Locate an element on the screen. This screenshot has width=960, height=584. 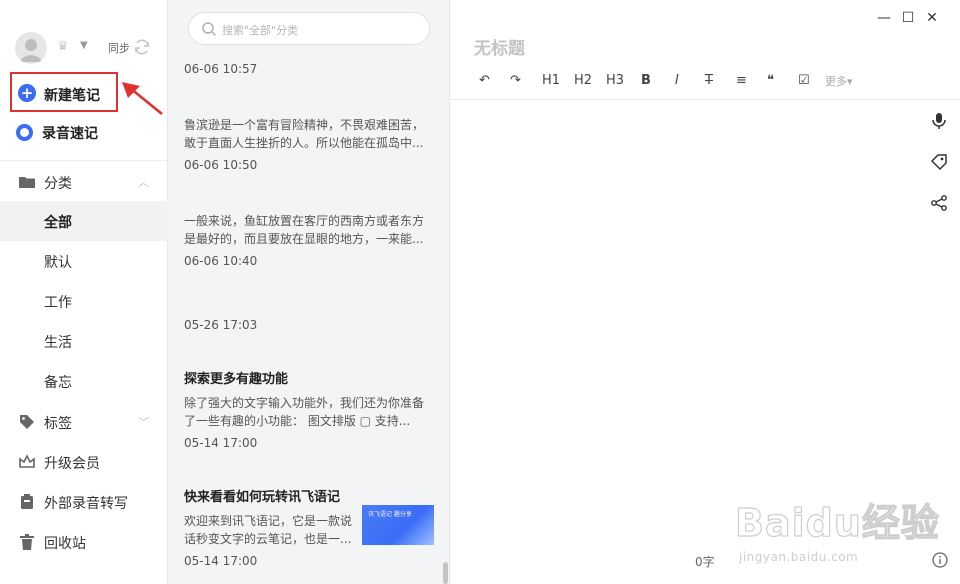
category-label: 默认 is located at coordinates (58, 263).